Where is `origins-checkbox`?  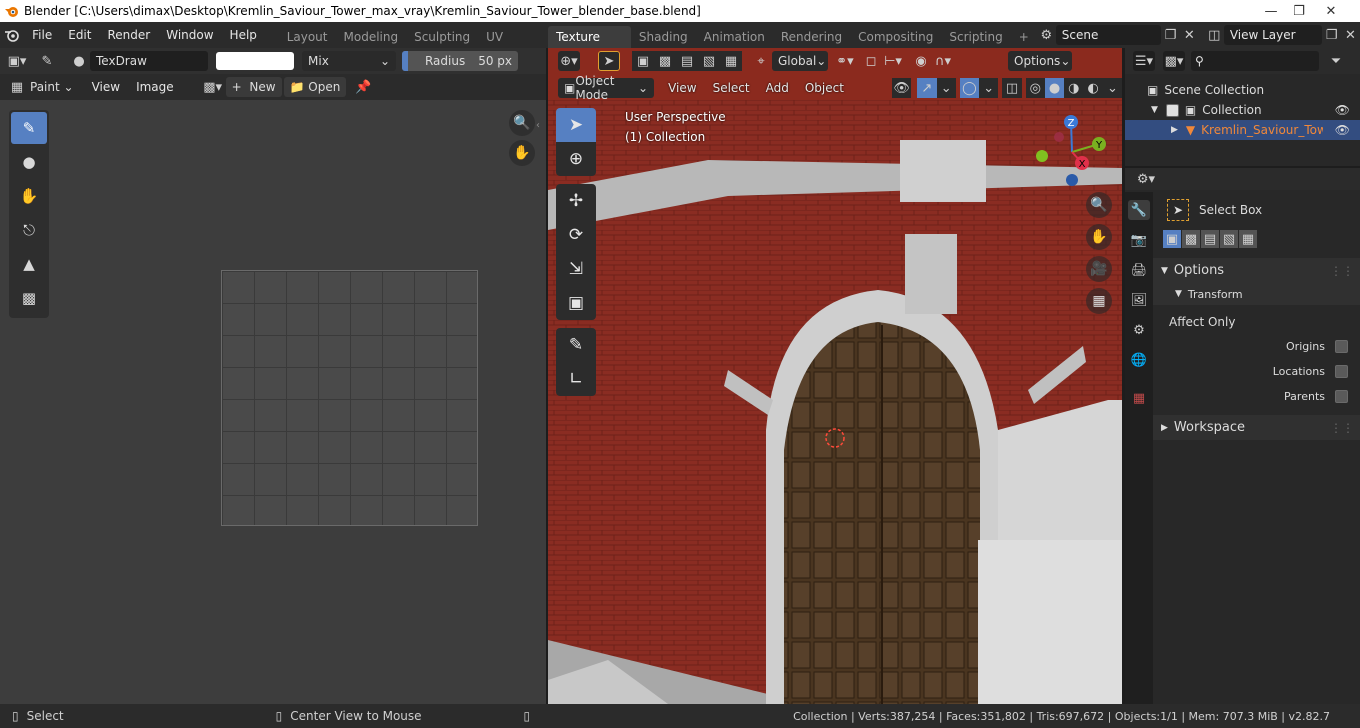 origins-checkbox is located at coordinates (1341, 346).